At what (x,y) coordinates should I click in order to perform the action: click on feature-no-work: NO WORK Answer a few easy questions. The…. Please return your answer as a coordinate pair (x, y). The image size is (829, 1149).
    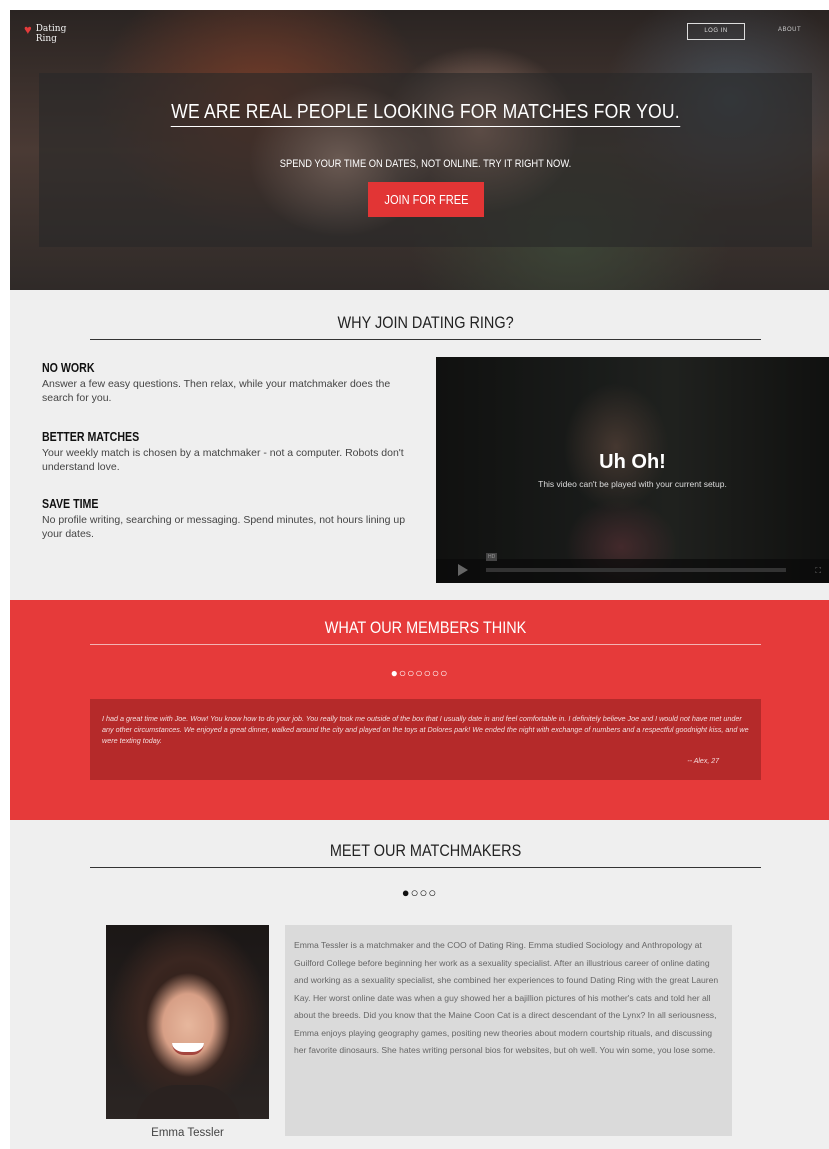
    Looking at the image, I should click on (227, 383).